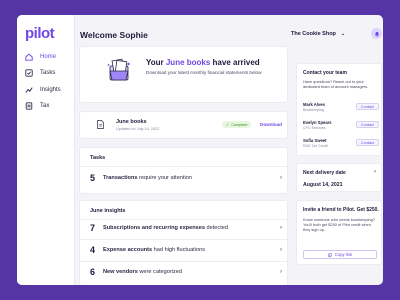  Describe the element at coordinates (46, 150) in the screenshot. I see `sidebar: pilot Home Tasks Insights Tax` at that location.